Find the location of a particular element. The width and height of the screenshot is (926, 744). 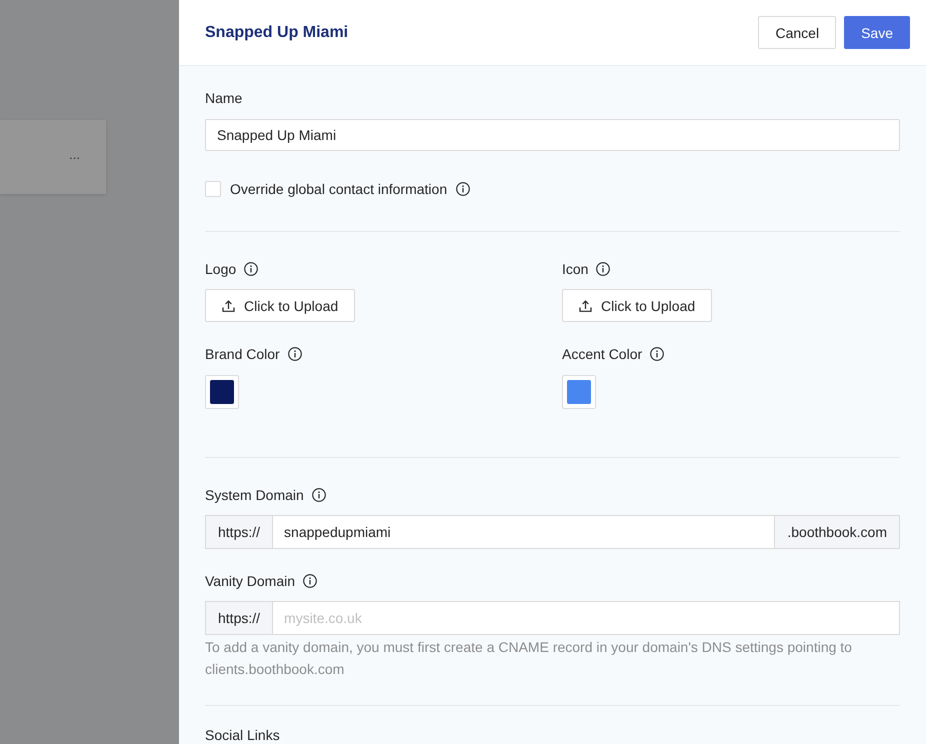

field-label: System Domain is located at coordinates (254, 495).